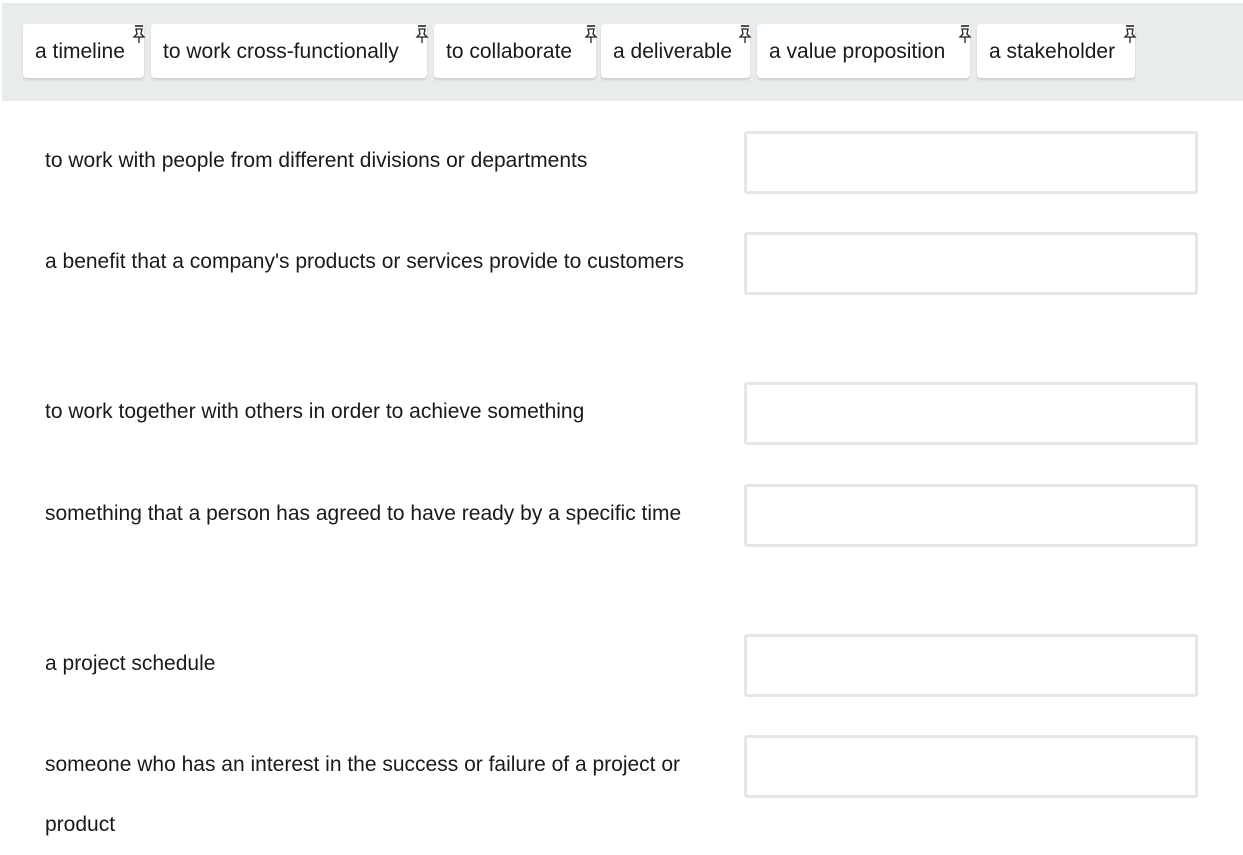  I want to click on definition-text: a project schedule, so click(130, 663).